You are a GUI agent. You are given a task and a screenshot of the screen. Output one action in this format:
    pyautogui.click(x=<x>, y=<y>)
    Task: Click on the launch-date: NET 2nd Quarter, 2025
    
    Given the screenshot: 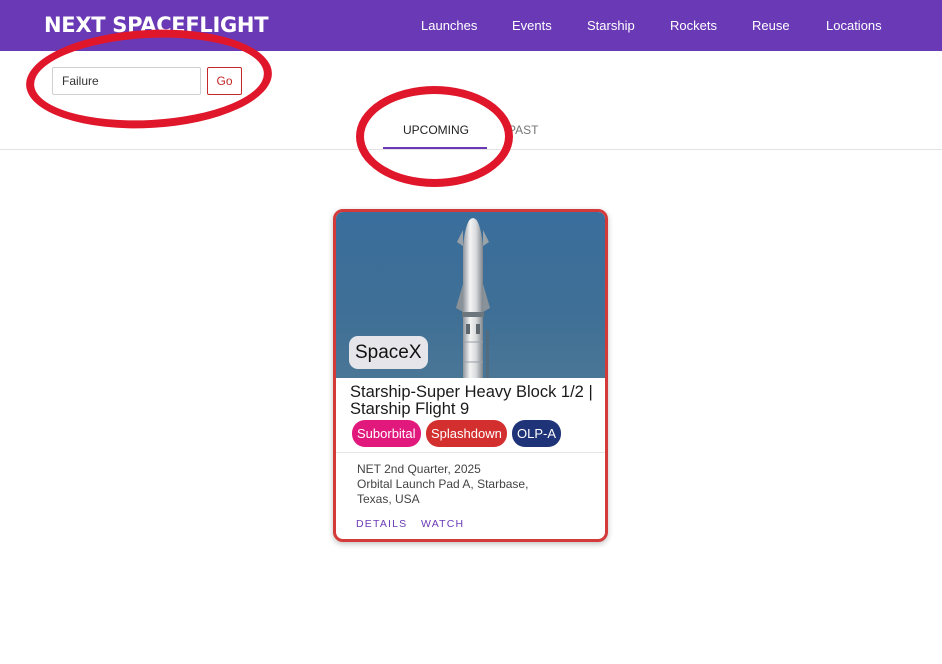 What is the action you would take?
    pyautogui.click(x=419, y=469)
    